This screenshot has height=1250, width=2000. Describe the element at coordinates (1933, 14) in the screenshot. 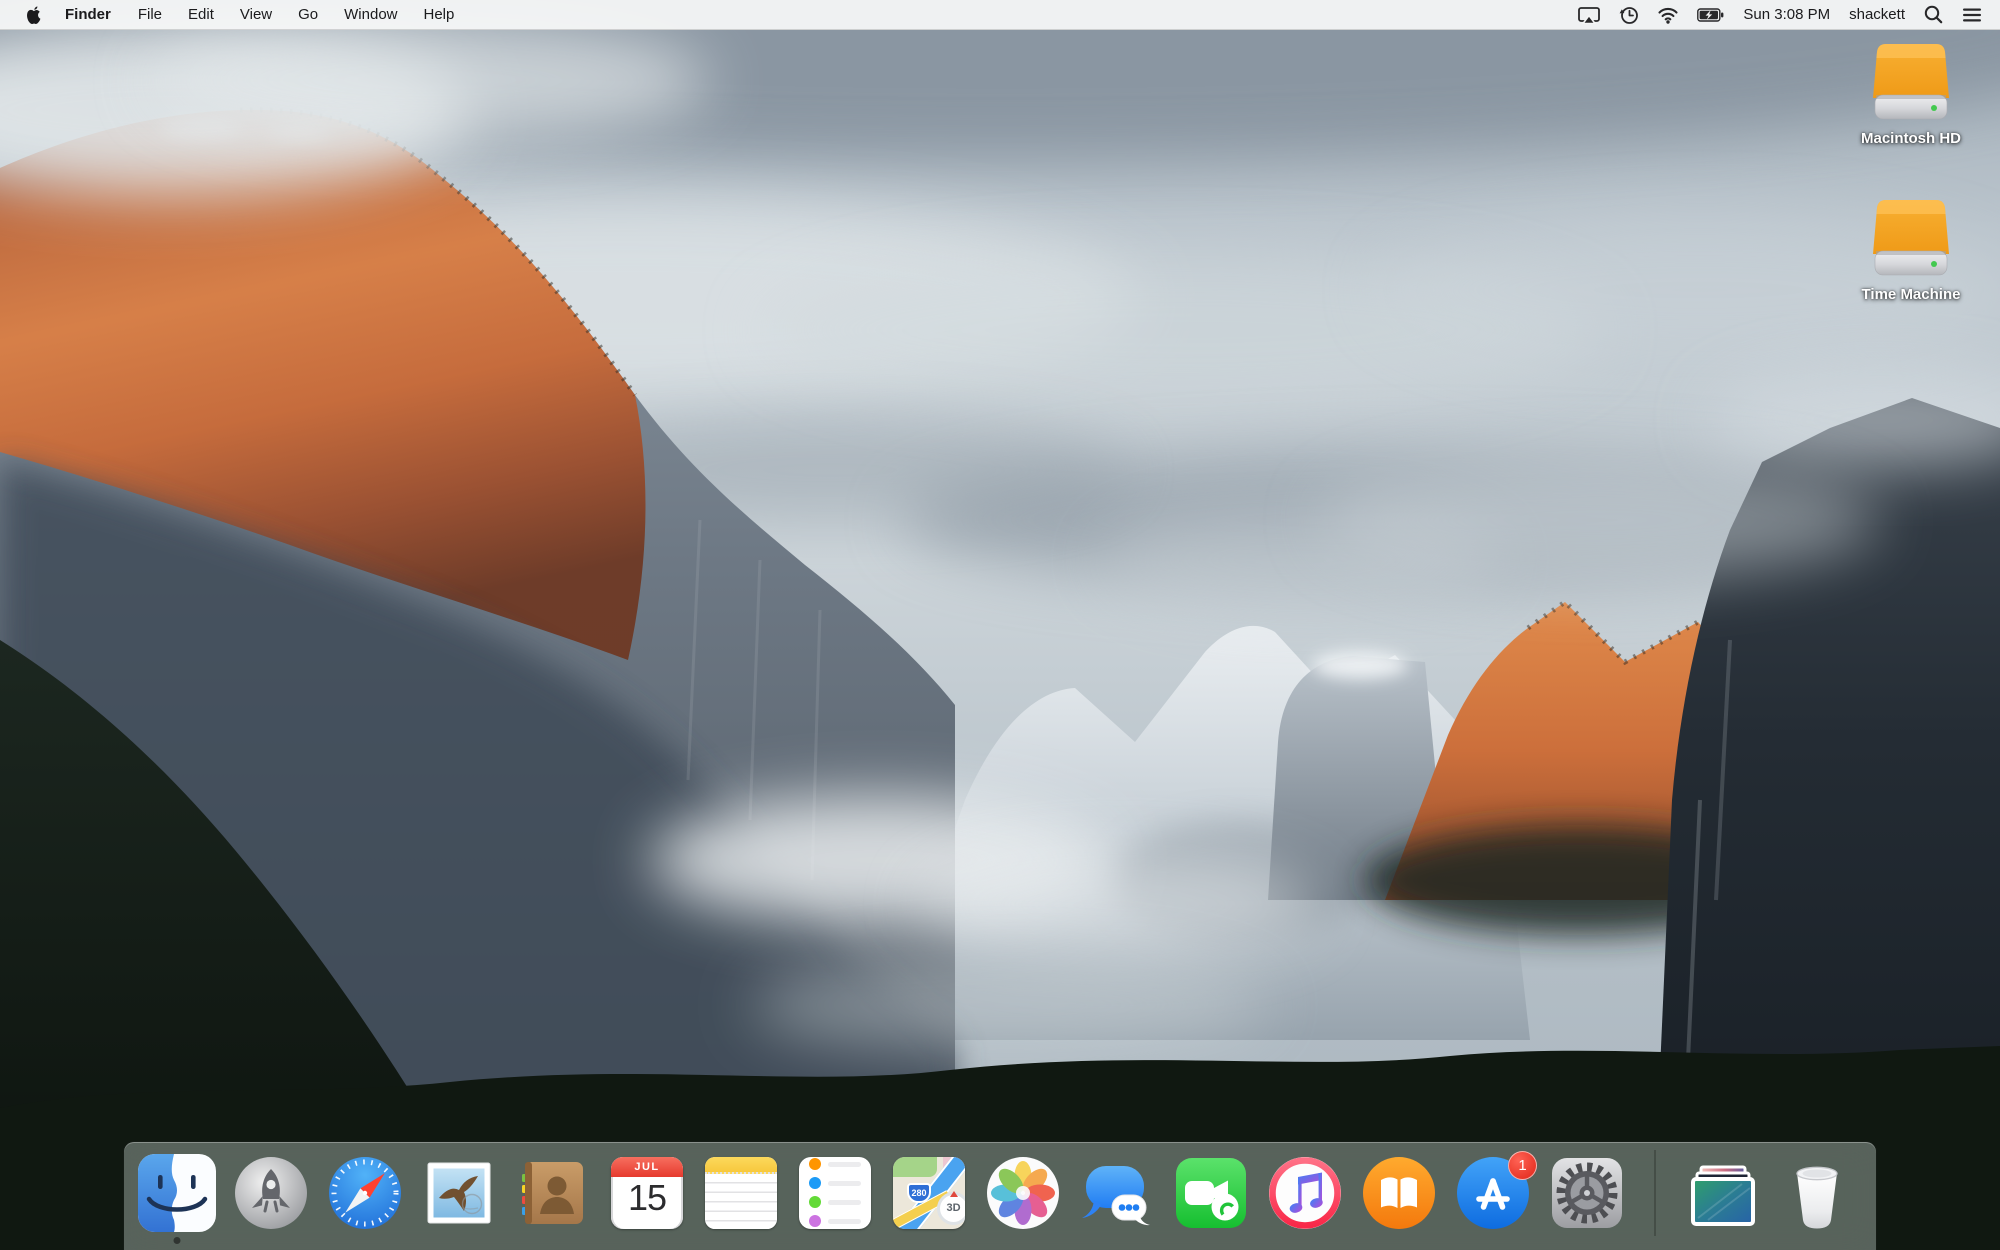

I see `spotlight-search-icon` at that location.